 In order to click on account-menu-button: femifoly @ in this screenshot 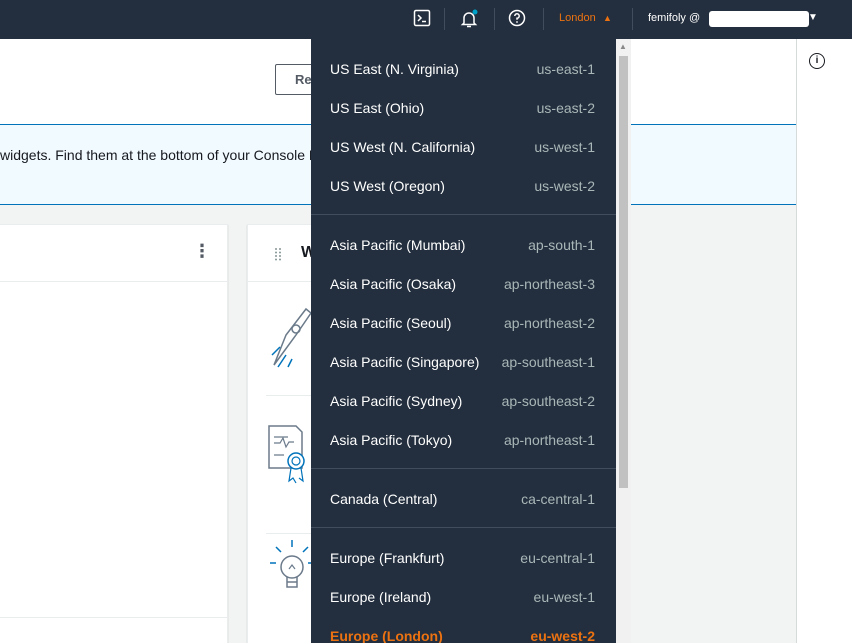, I will do `click(674, 18)`.